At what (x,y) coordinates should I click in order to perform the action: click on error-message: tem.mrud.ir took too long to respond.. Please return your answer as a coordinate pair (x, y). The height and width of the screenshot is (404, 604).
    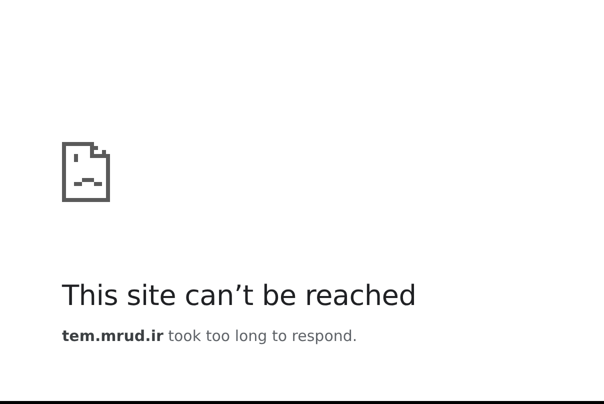
    Looking at the image, I should click on (210, 336).